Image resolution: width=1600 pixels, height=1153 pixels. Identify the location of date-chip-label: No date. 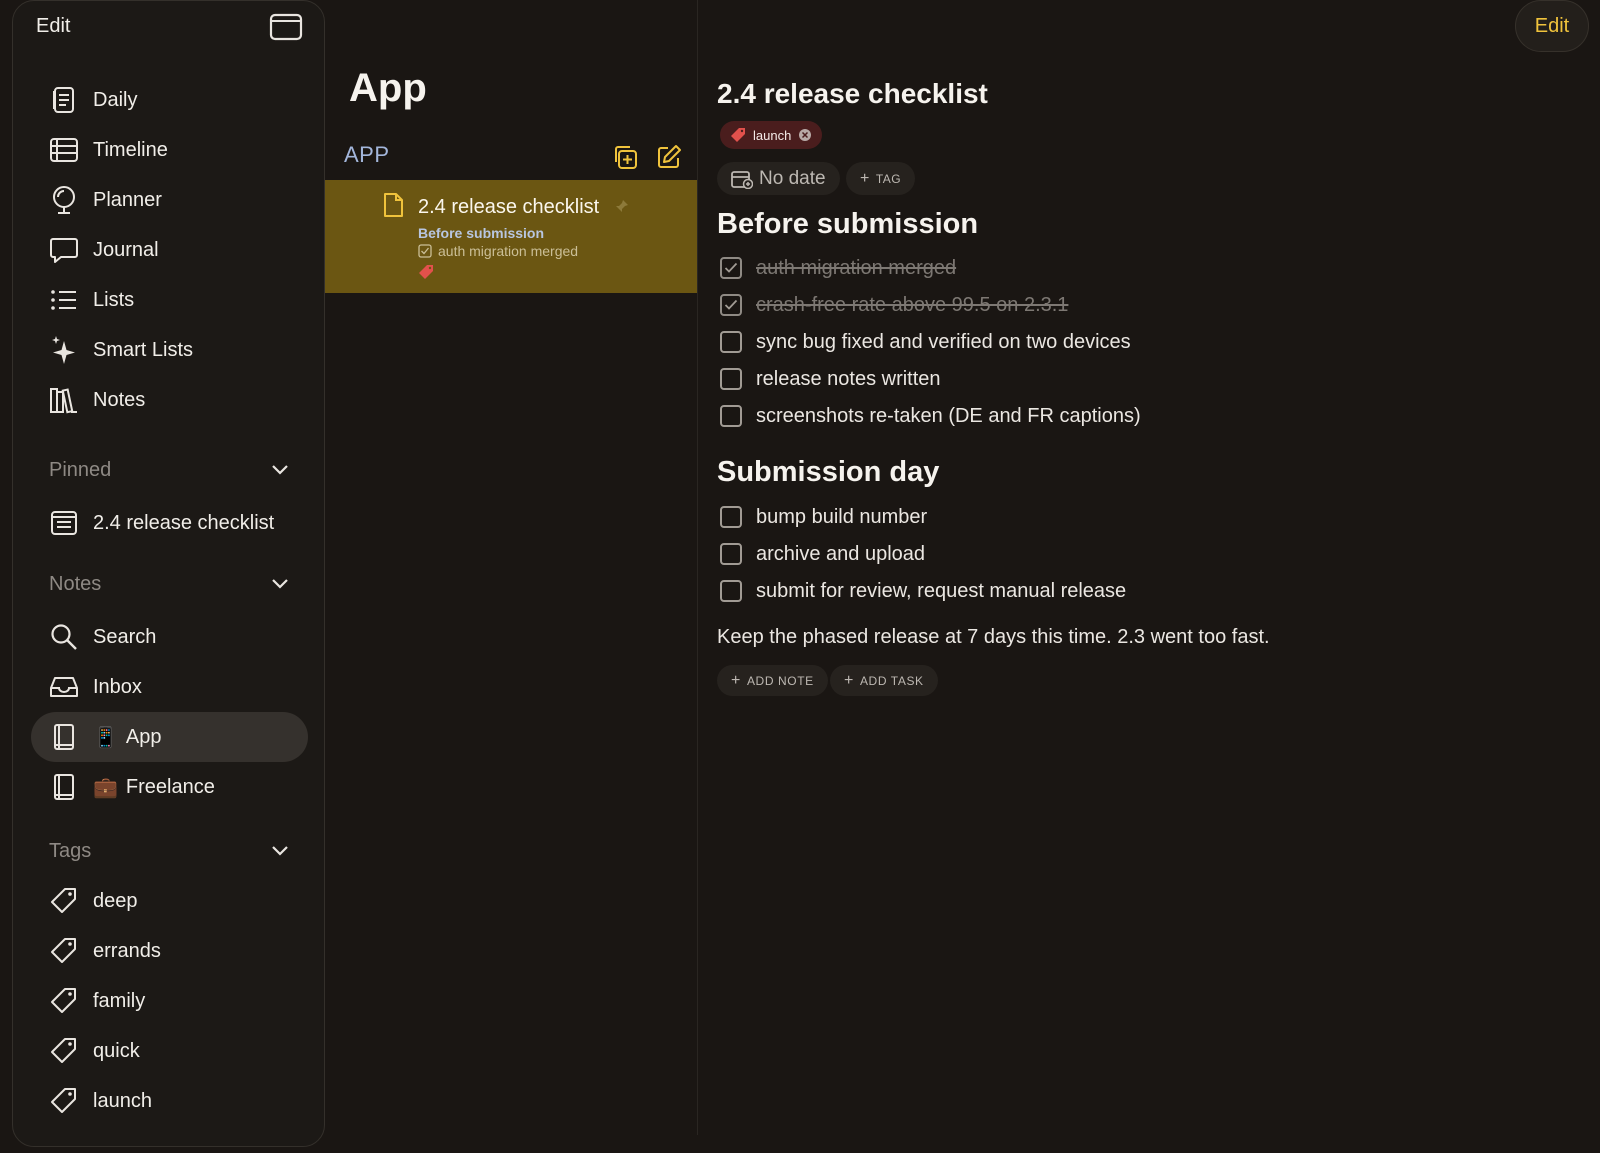
(792, 178).